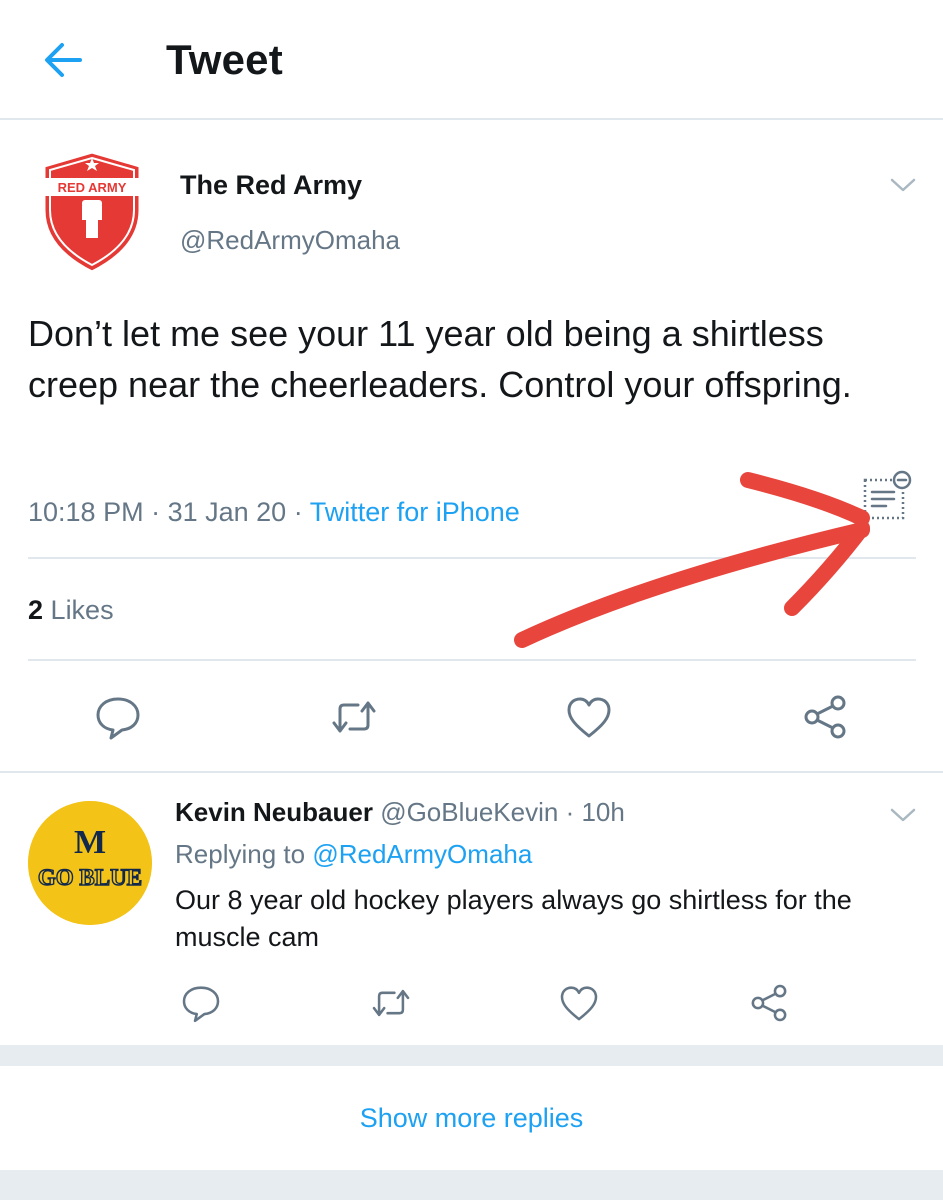 The image size is (943, 1200). Describe the element at coordinates (90, 877) in the screenshot. I see `avatar-logo-text: GO BLUE` at that location.